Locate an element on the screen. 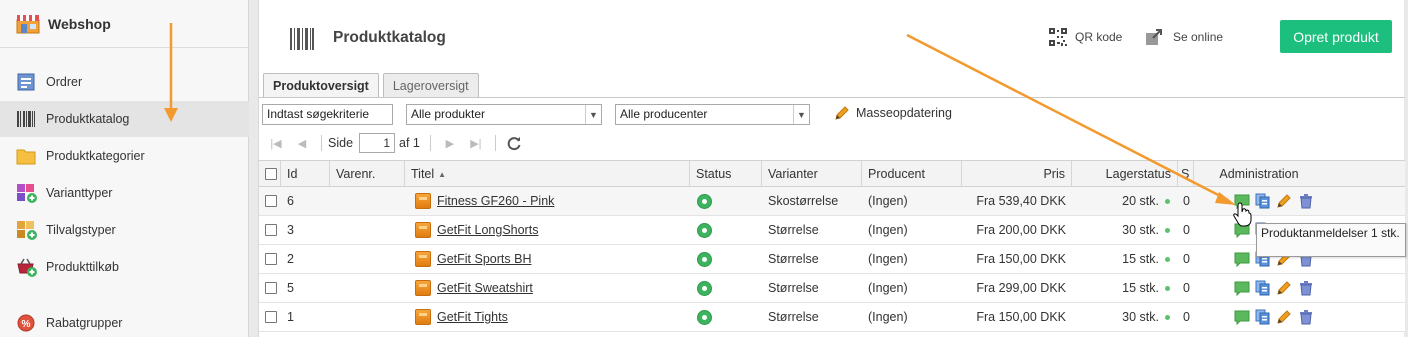 The height and width of the screenshot is (337, 1408). cell-id: 2 is located at coordinates (290, 259).